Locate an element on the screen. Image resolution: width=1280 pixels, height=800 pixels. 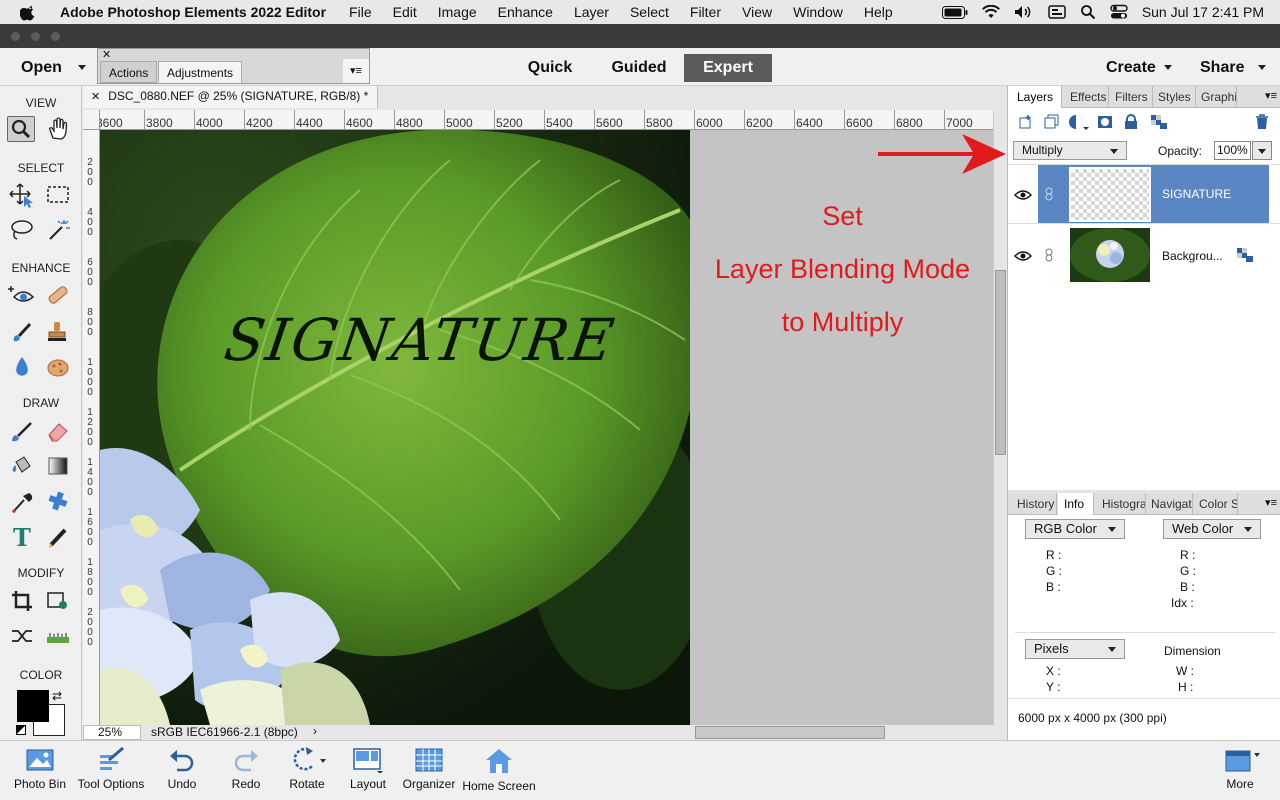
layer-mask-icon is located at coordinates (1105, 124).